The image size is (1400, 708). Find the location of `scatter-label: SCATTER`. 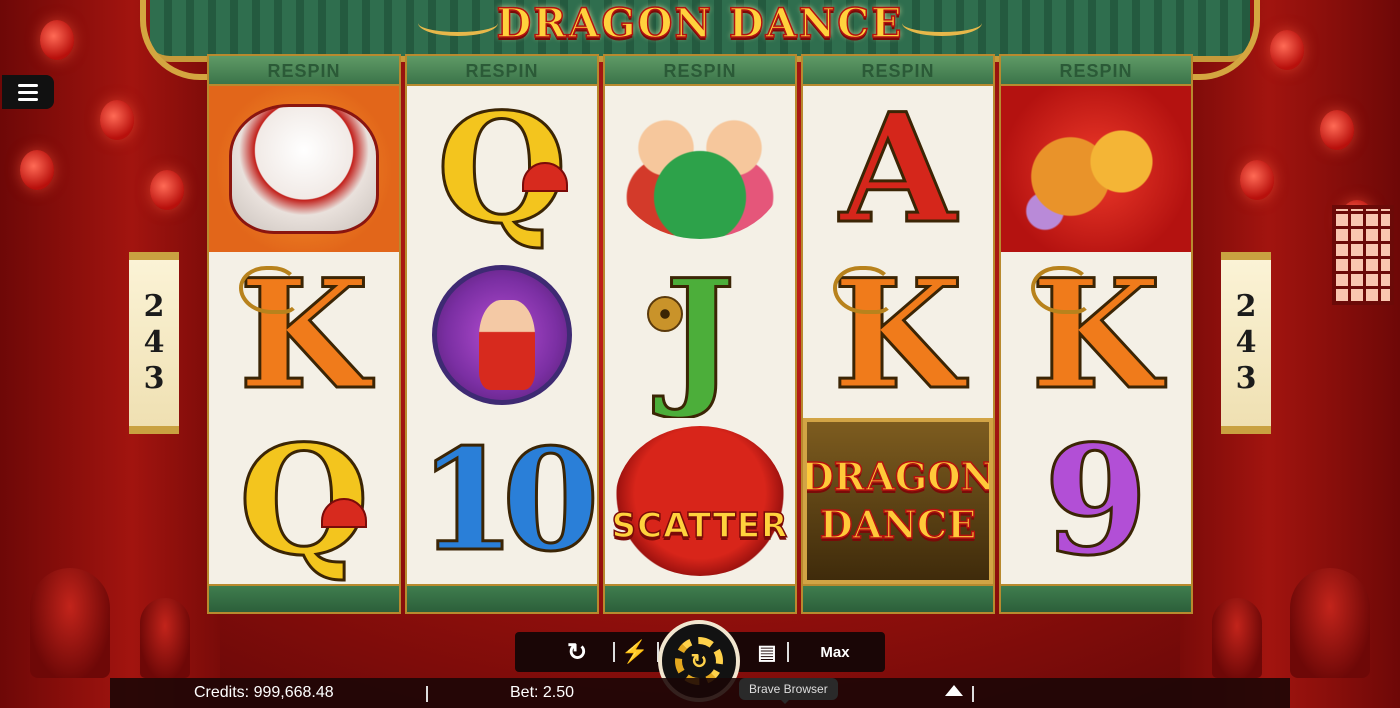

scatter-label: SCATTER is located at coordinates (700, 526).